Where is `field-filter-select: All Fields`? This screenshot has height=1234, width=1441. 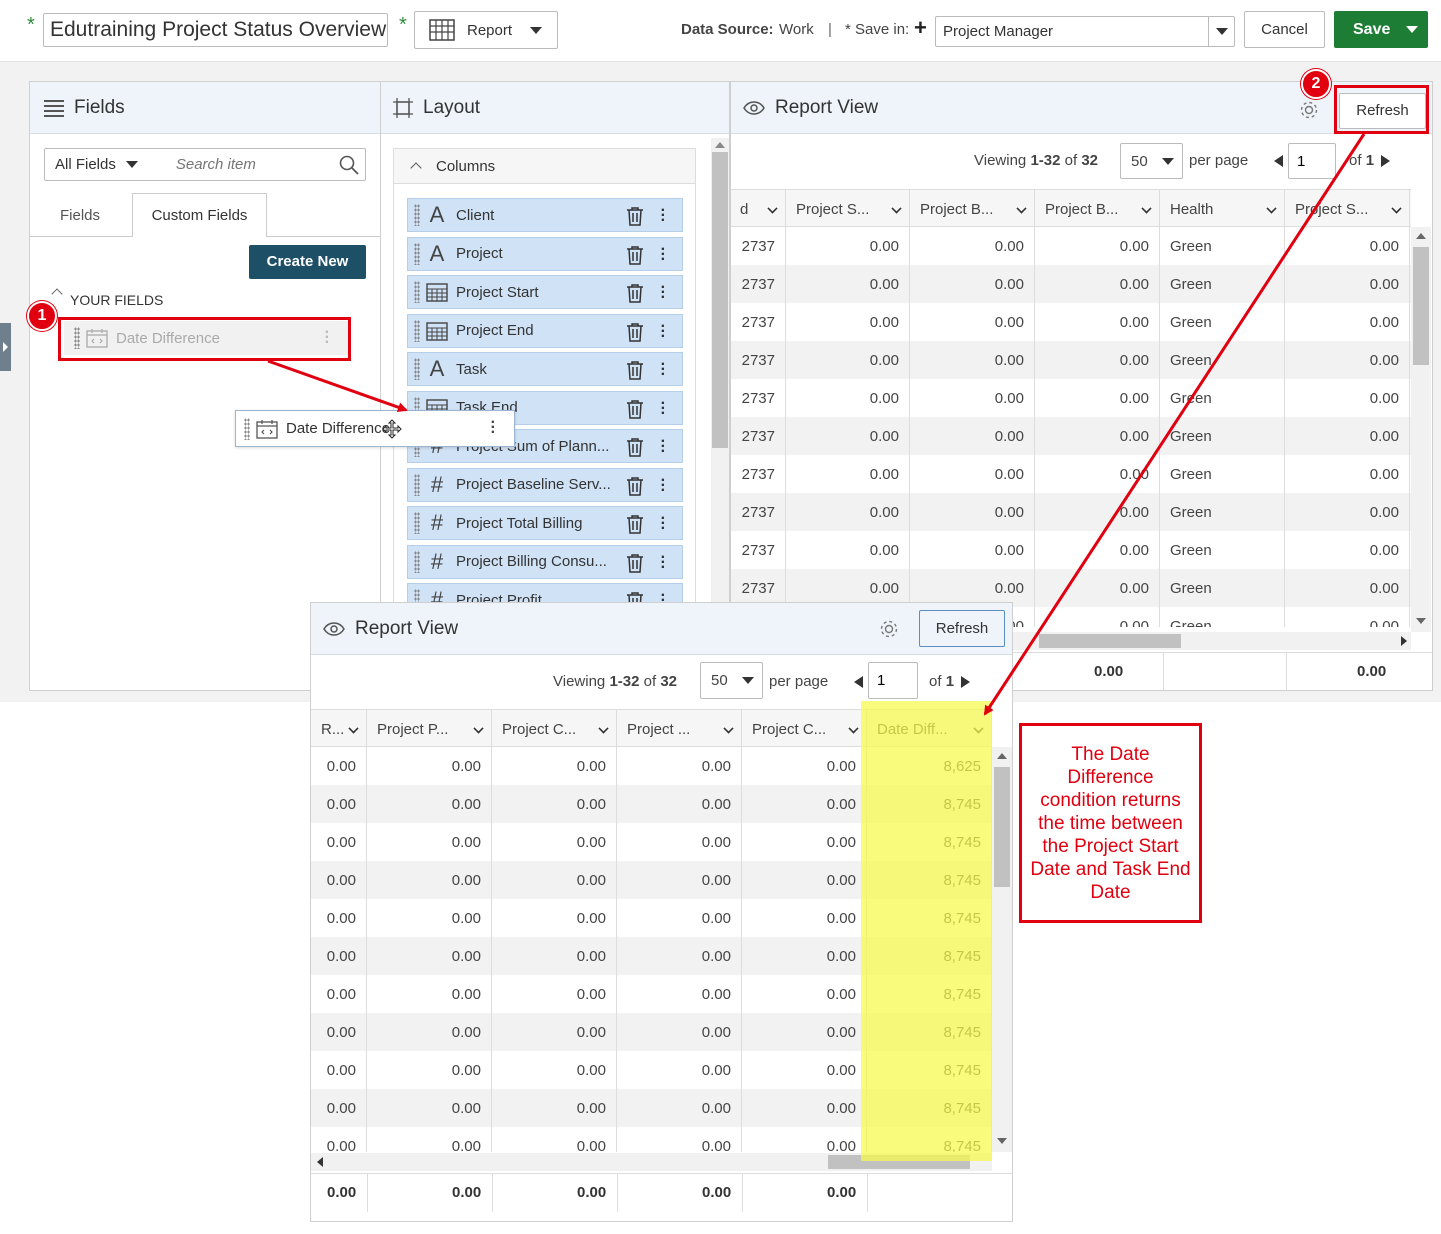 field-filter-select: All Fields is located at coordinates (85, 164).